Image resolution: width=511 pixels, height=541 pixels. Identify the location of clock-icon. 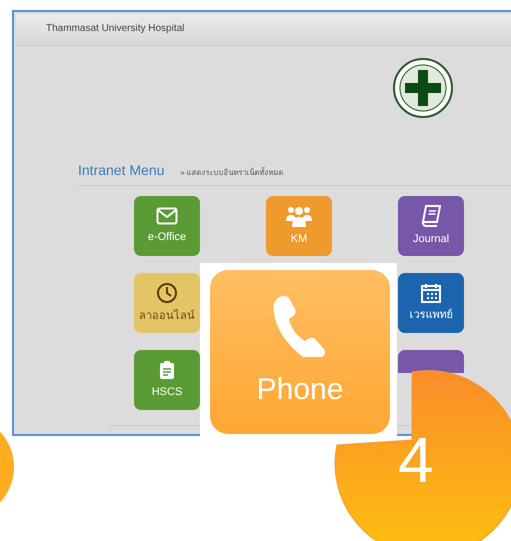
(167, 293).